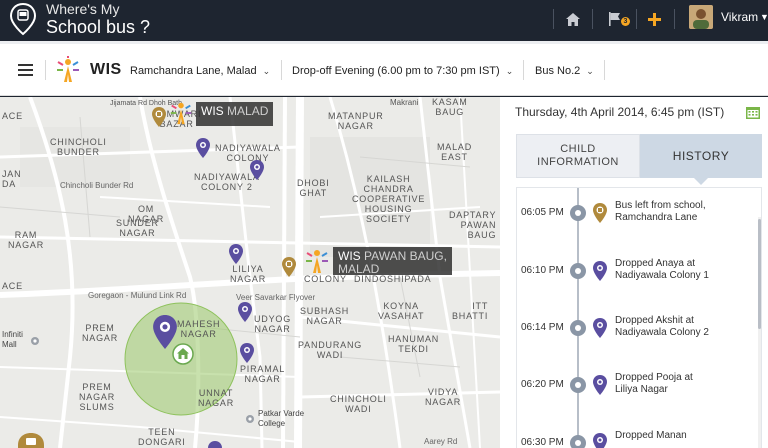 This screenshot has width=768, height=448. I want to click on school-tag-pawan-baug: WIS PAWAN BAUG, MALAD, so click(392, 261).